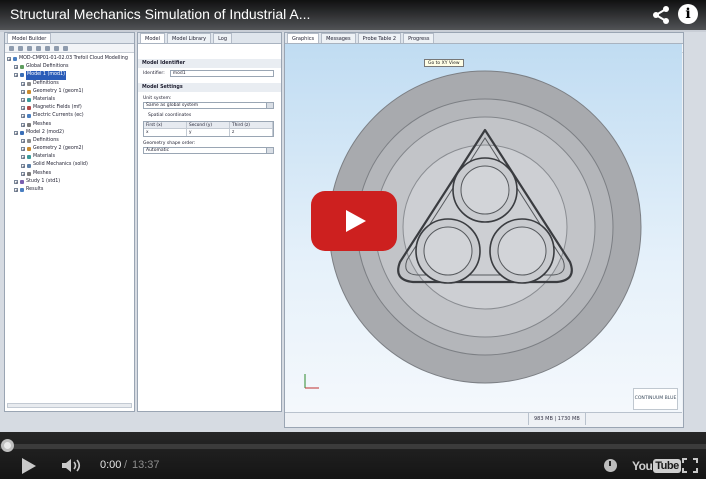 Image resolution: width=706 pixels, height=479 pixels. I want to click on total-duration: 13:37, so click(146, 465).